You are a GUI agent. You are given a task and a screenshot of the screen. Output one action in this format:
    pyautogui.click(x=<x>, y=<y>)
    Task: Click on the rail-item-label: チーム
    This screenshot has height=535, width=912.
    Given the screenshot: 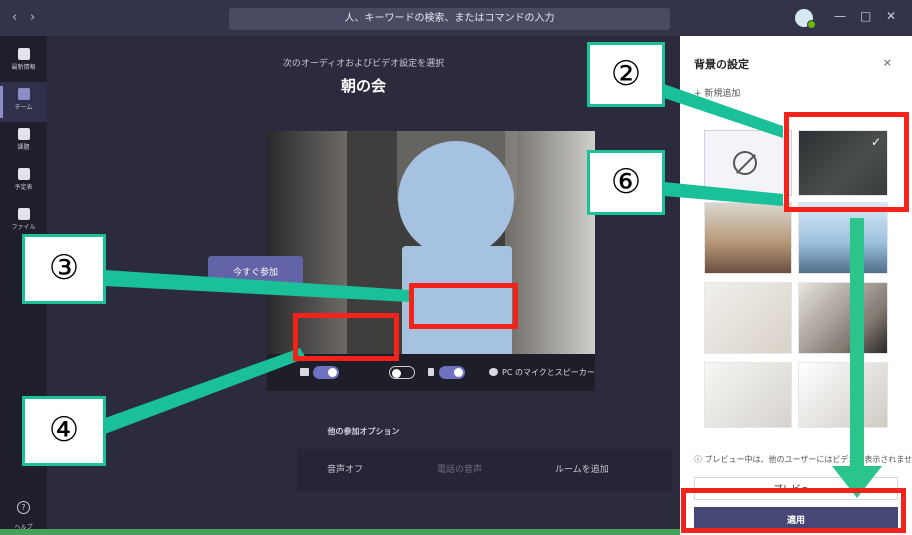 What is the action you would take?
    pyautogui.click(x=23, y=107)
    